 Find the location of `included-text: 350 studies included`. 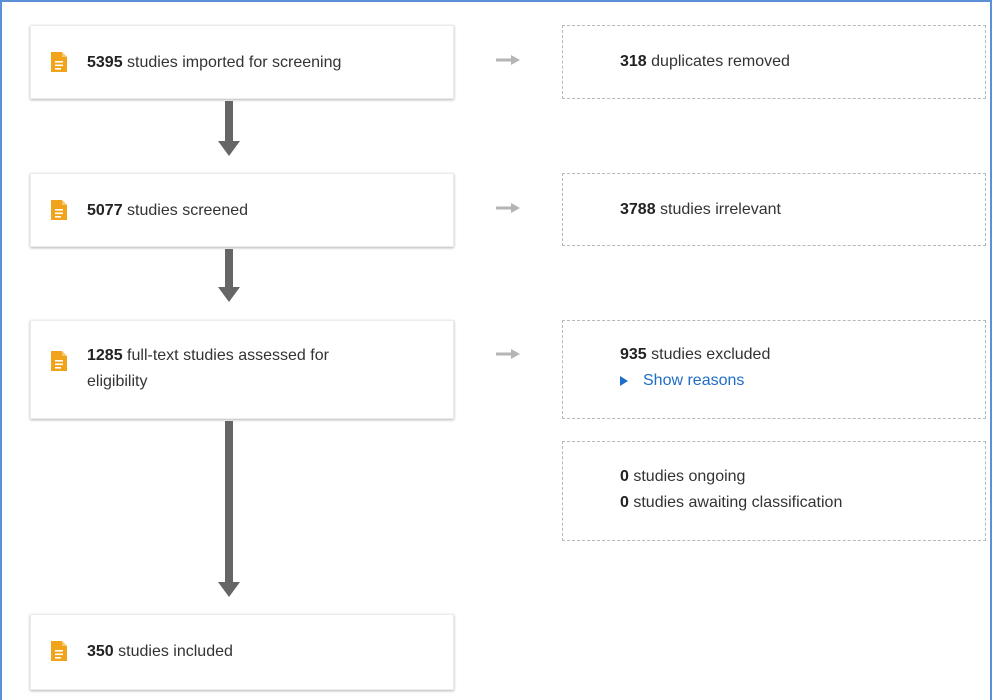

included-text: 350 studies included is located at coordinates (260, 652).